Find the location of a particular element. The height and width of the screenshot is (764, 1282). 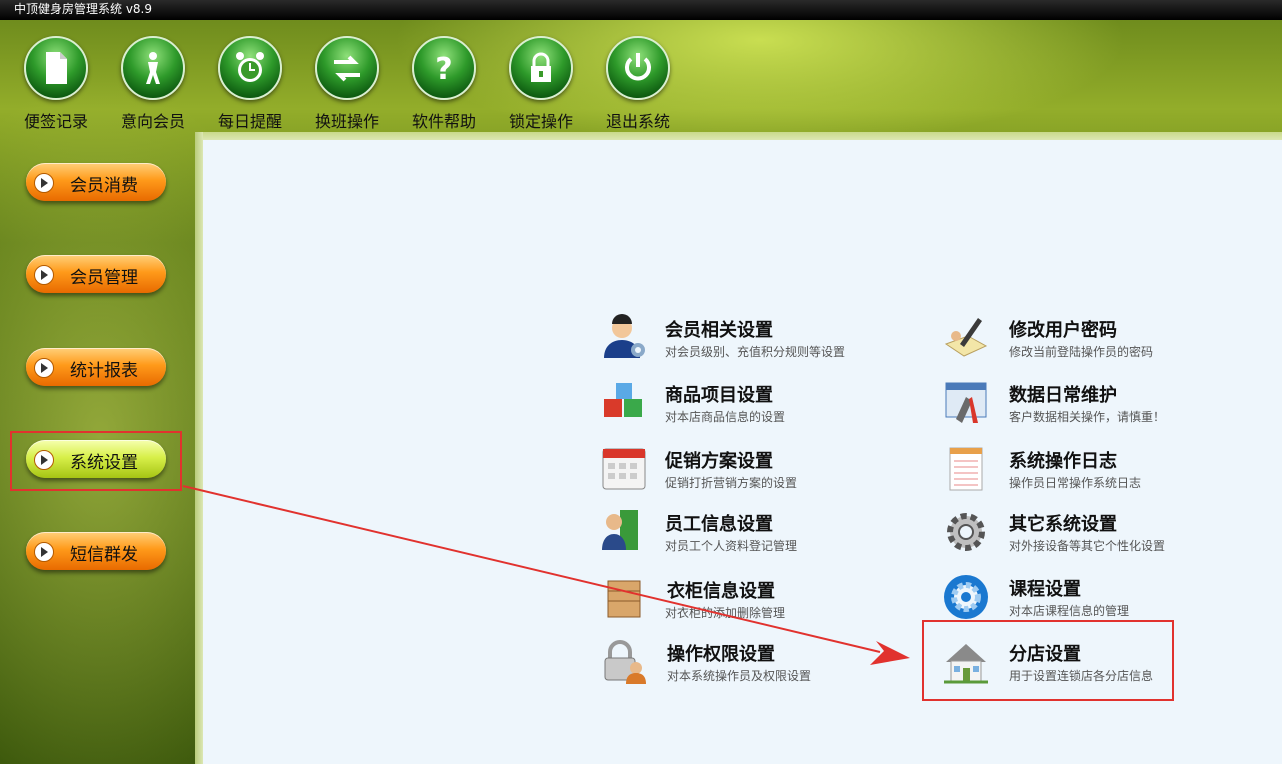

setting-desc: 对外接设备等其它个性化设置 is located at coordinates (1087, 546).